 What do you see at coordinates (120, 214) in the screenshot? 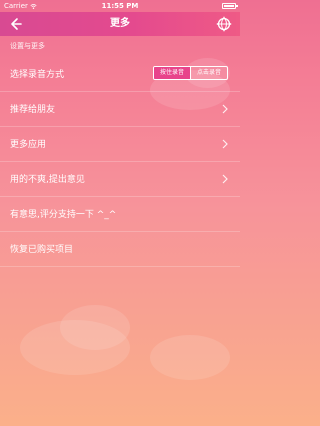
I see `list-item-rate: 有意思,评分支持一下 ^_^` at bounding box center [120, 214].